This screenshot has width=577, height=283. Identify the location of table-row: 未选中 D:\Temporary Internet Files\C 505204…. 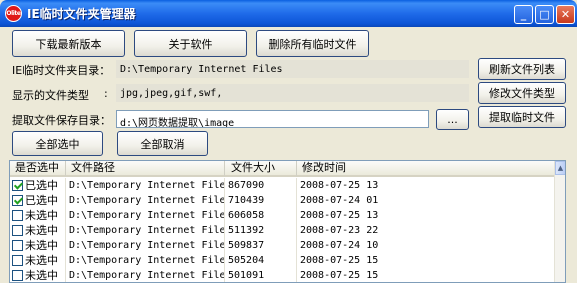
(282, 260).